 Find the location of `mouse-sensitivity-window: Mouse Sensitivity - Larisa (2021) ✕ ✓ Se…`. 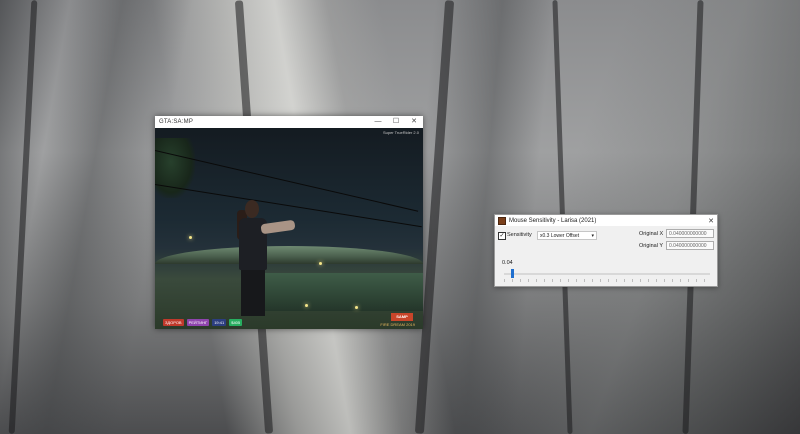

mouse-sensitivity-window: Mouse Sensitivity - Larisa (2021) ✕ ✓ Se… is located at coordinates (606, 250).